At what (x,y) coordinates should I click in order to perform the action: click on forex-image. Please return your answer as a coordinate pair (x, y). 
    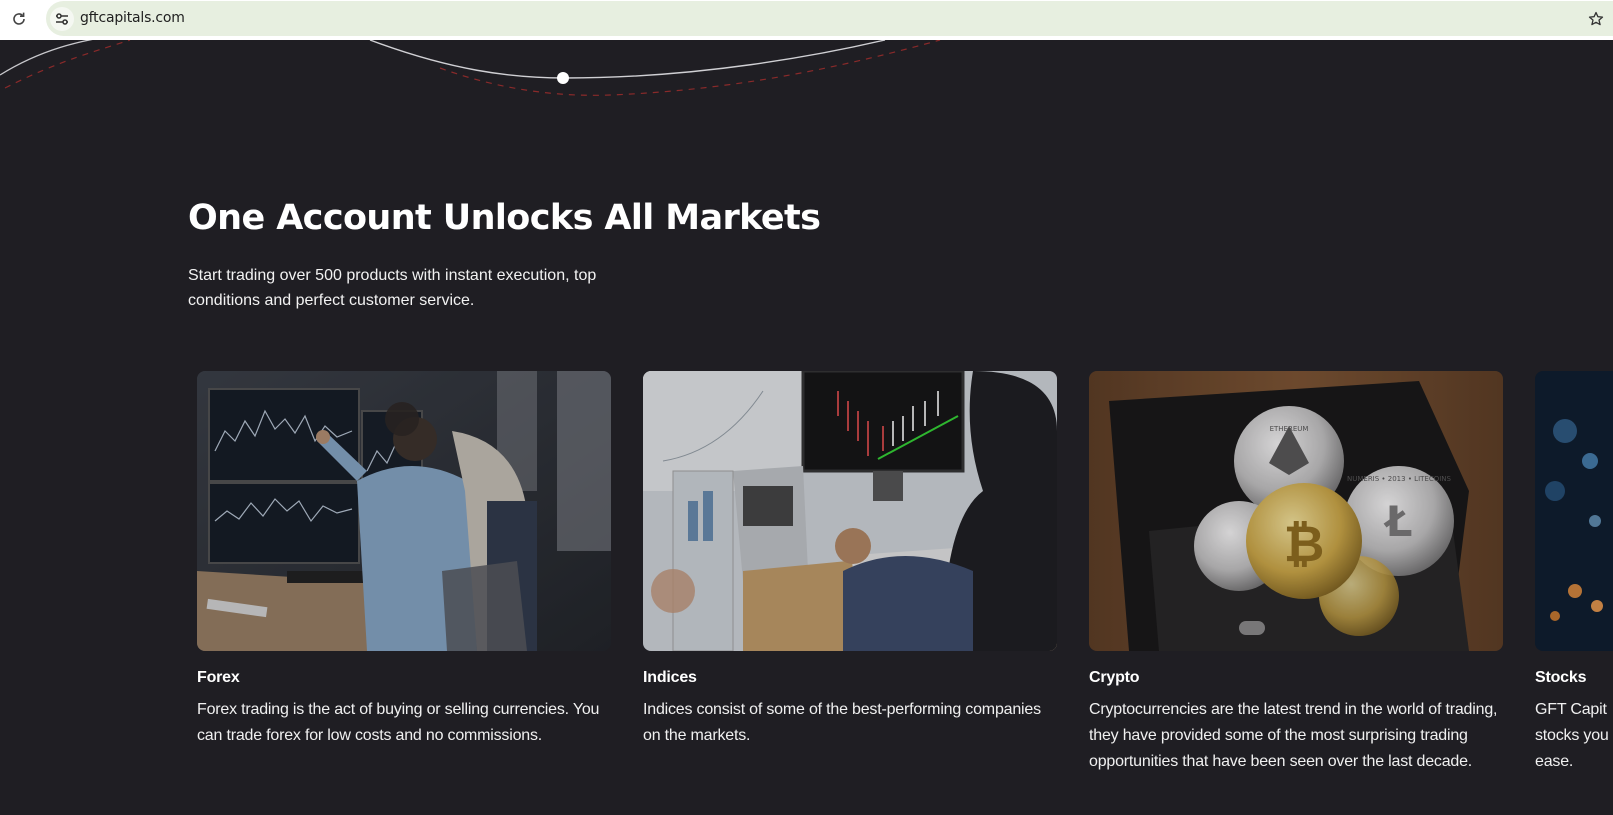
    Looking at the image, I should click on (404, 511).